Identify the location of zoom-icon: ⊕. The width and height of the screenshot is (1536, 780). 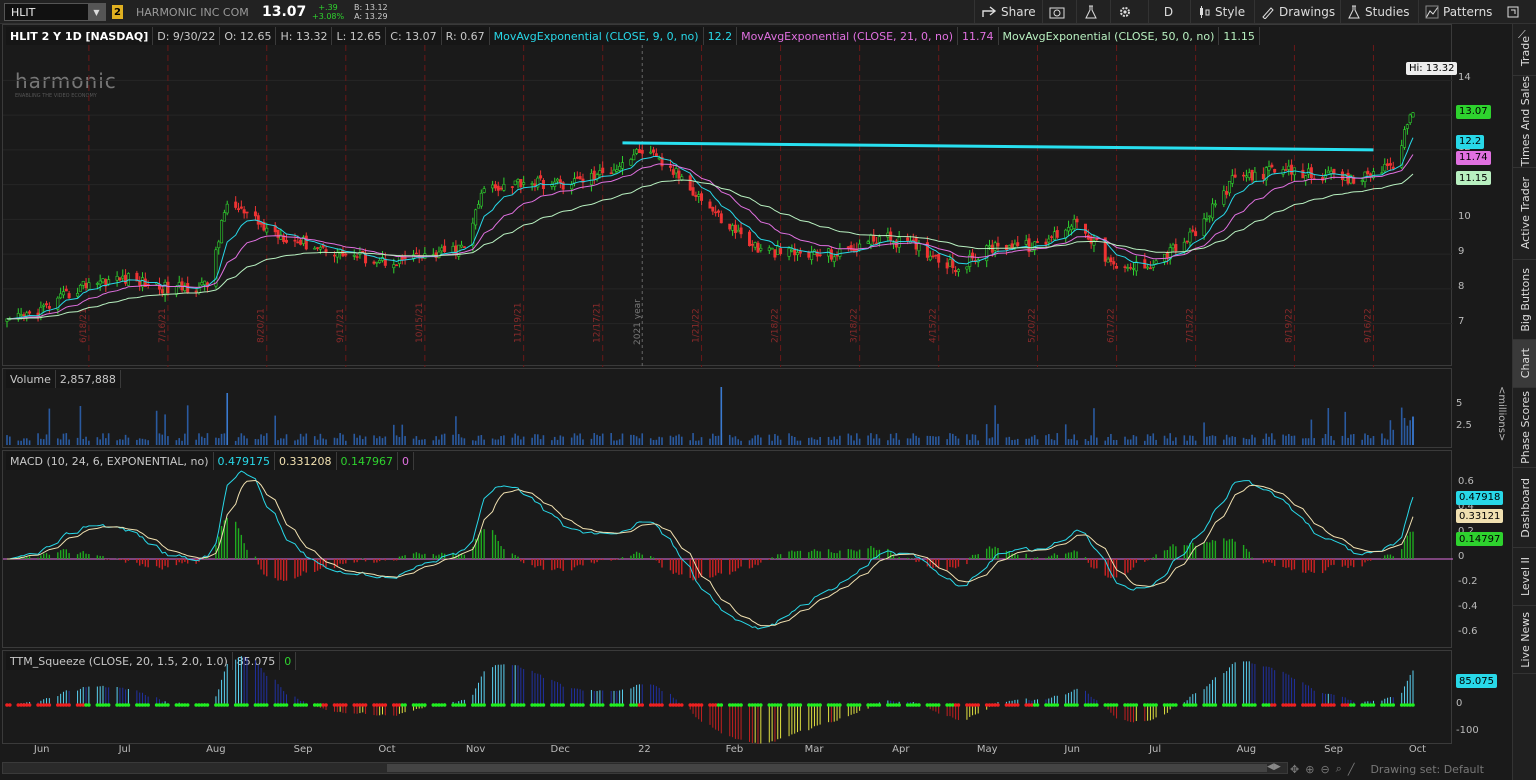
(1309, 769).